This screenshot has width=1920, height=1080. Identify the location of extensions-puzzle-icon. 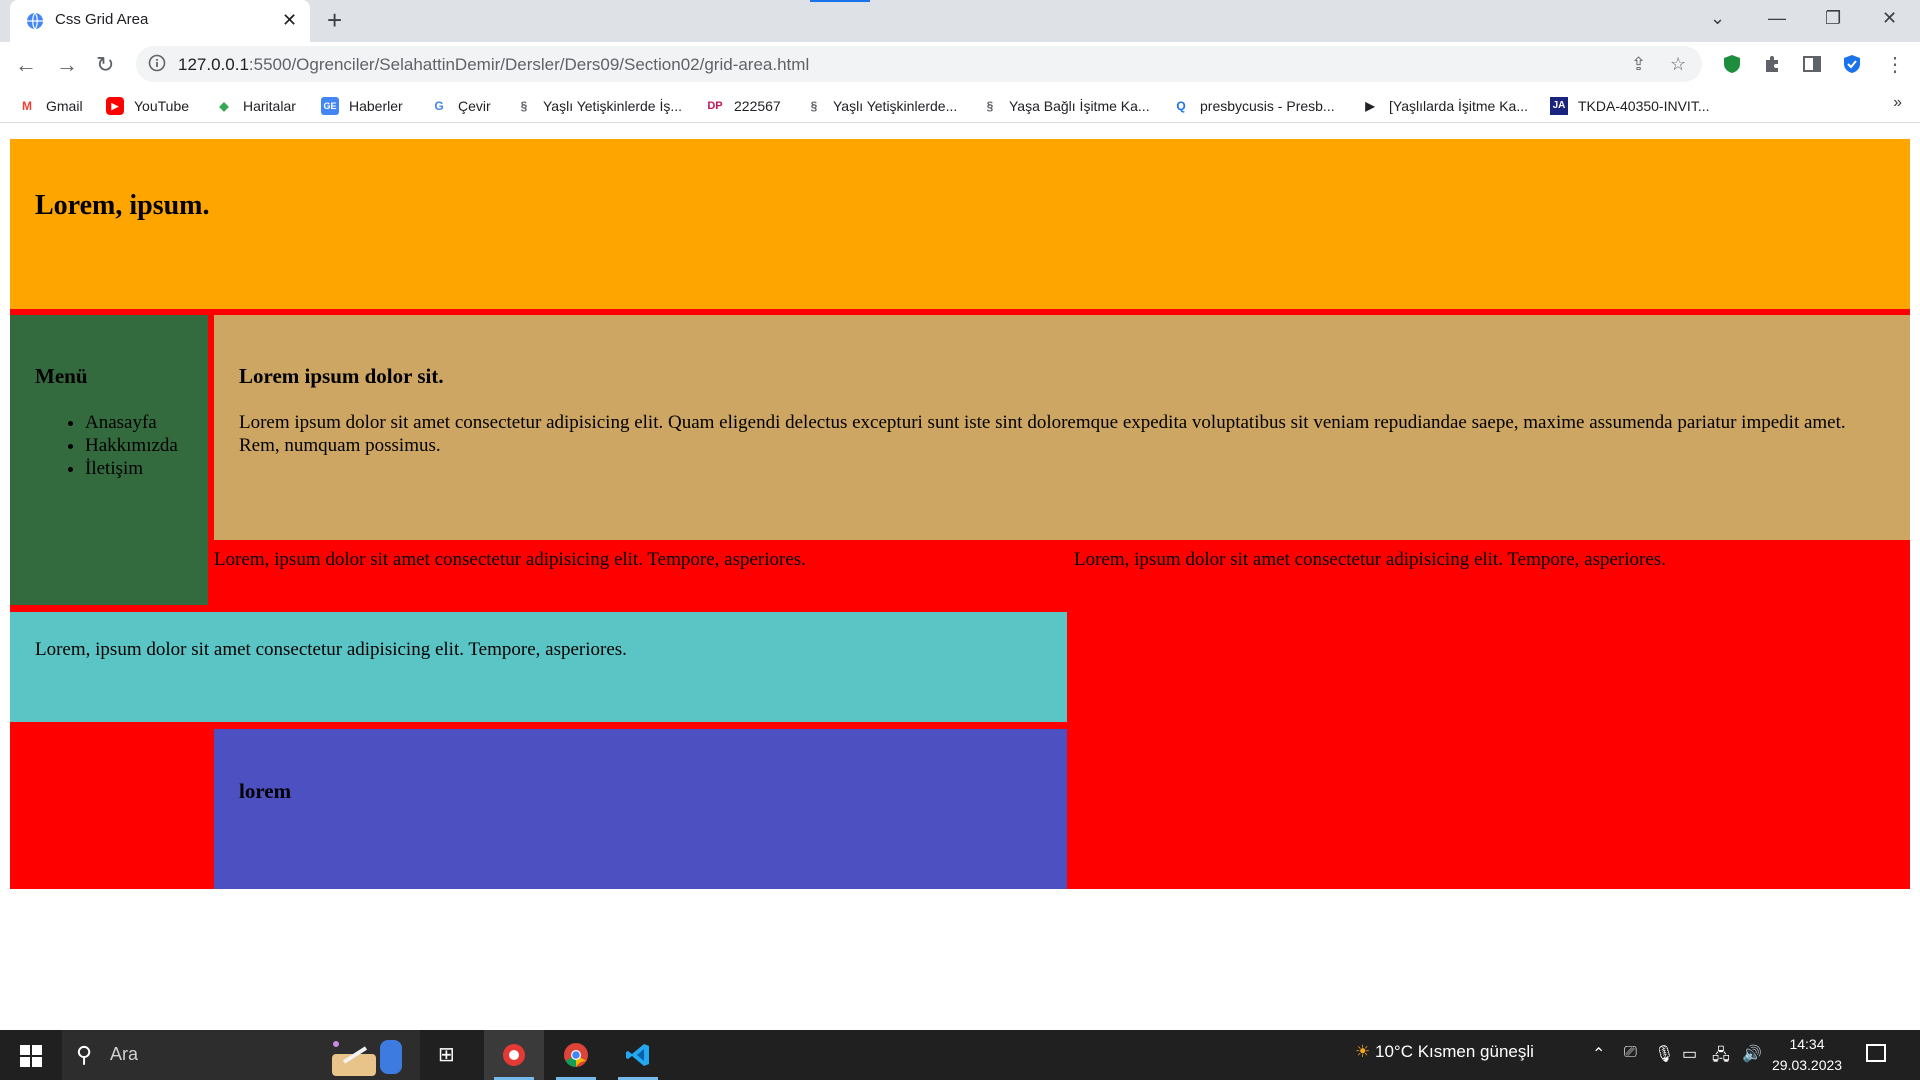
(1772, 64).